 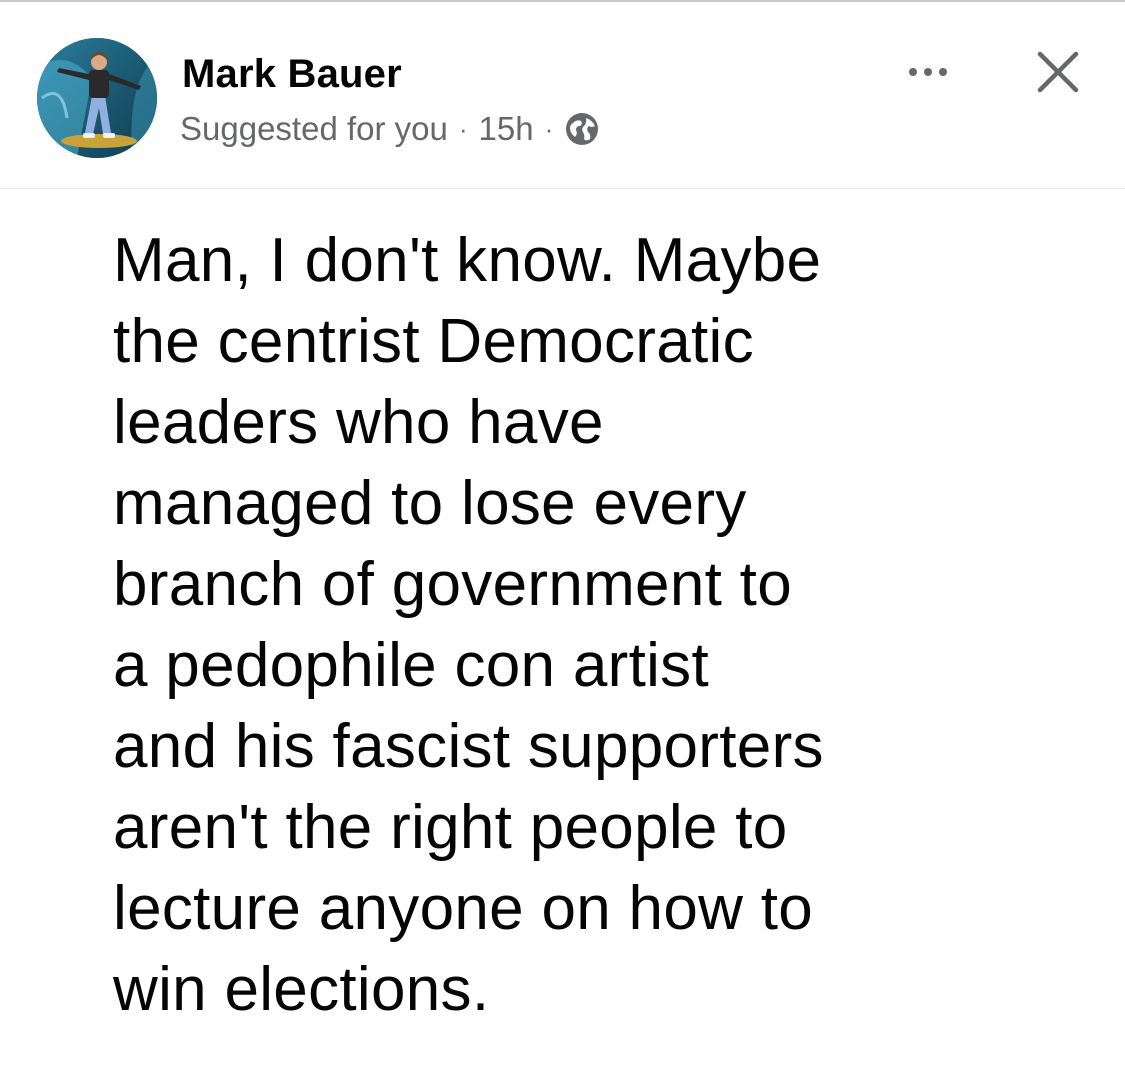 I want to click on avatar, so click(x=97, y=98).